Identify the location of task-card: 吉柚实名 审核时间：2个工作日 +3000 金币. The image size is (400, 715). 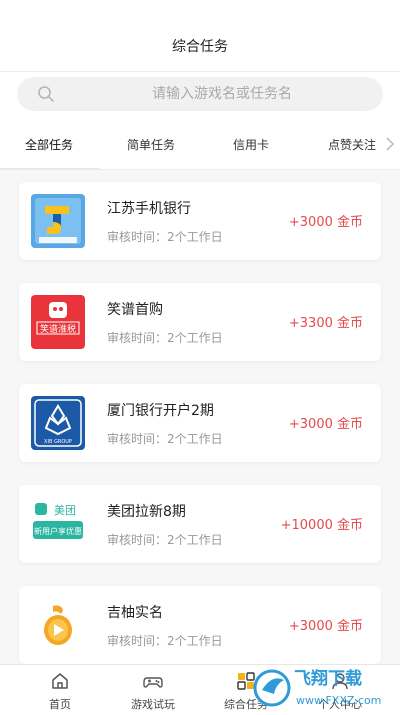
(200, 625).